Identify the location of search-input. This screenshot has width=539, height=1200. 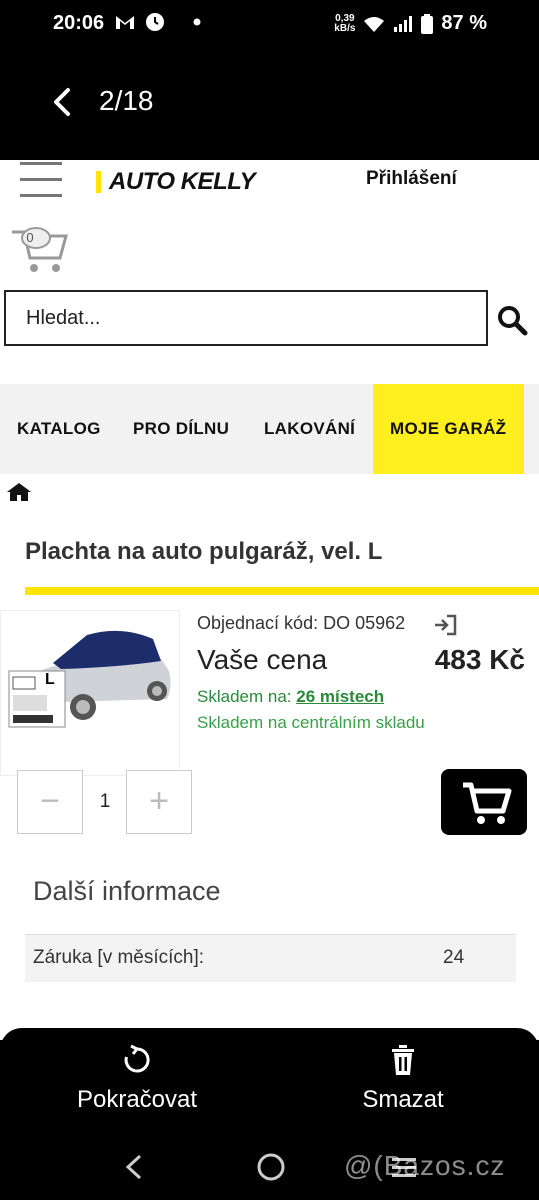
(246, 318).